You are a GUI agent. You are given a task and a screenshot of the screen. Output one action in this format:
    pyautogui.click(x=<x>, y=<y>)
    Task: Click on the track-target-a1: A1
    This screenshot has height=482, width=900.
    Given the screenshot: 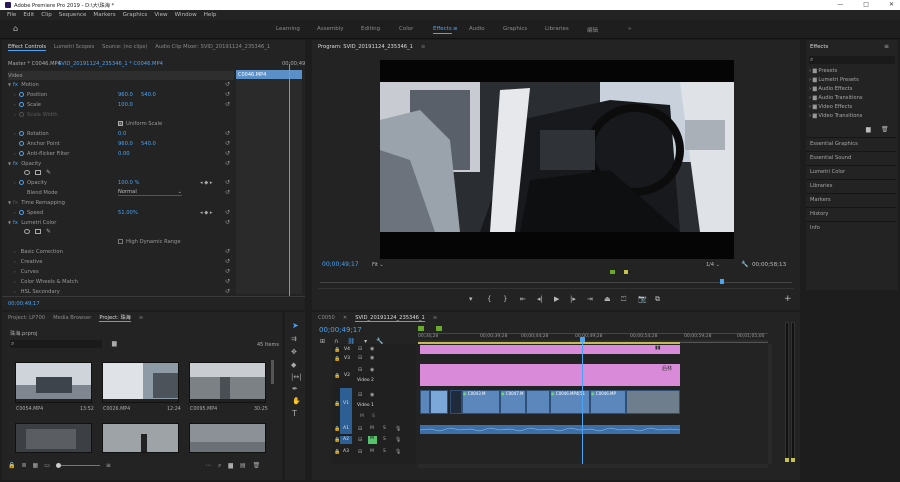 What is the action you would take?
    pyautogui.click(x=346, y=428)
    